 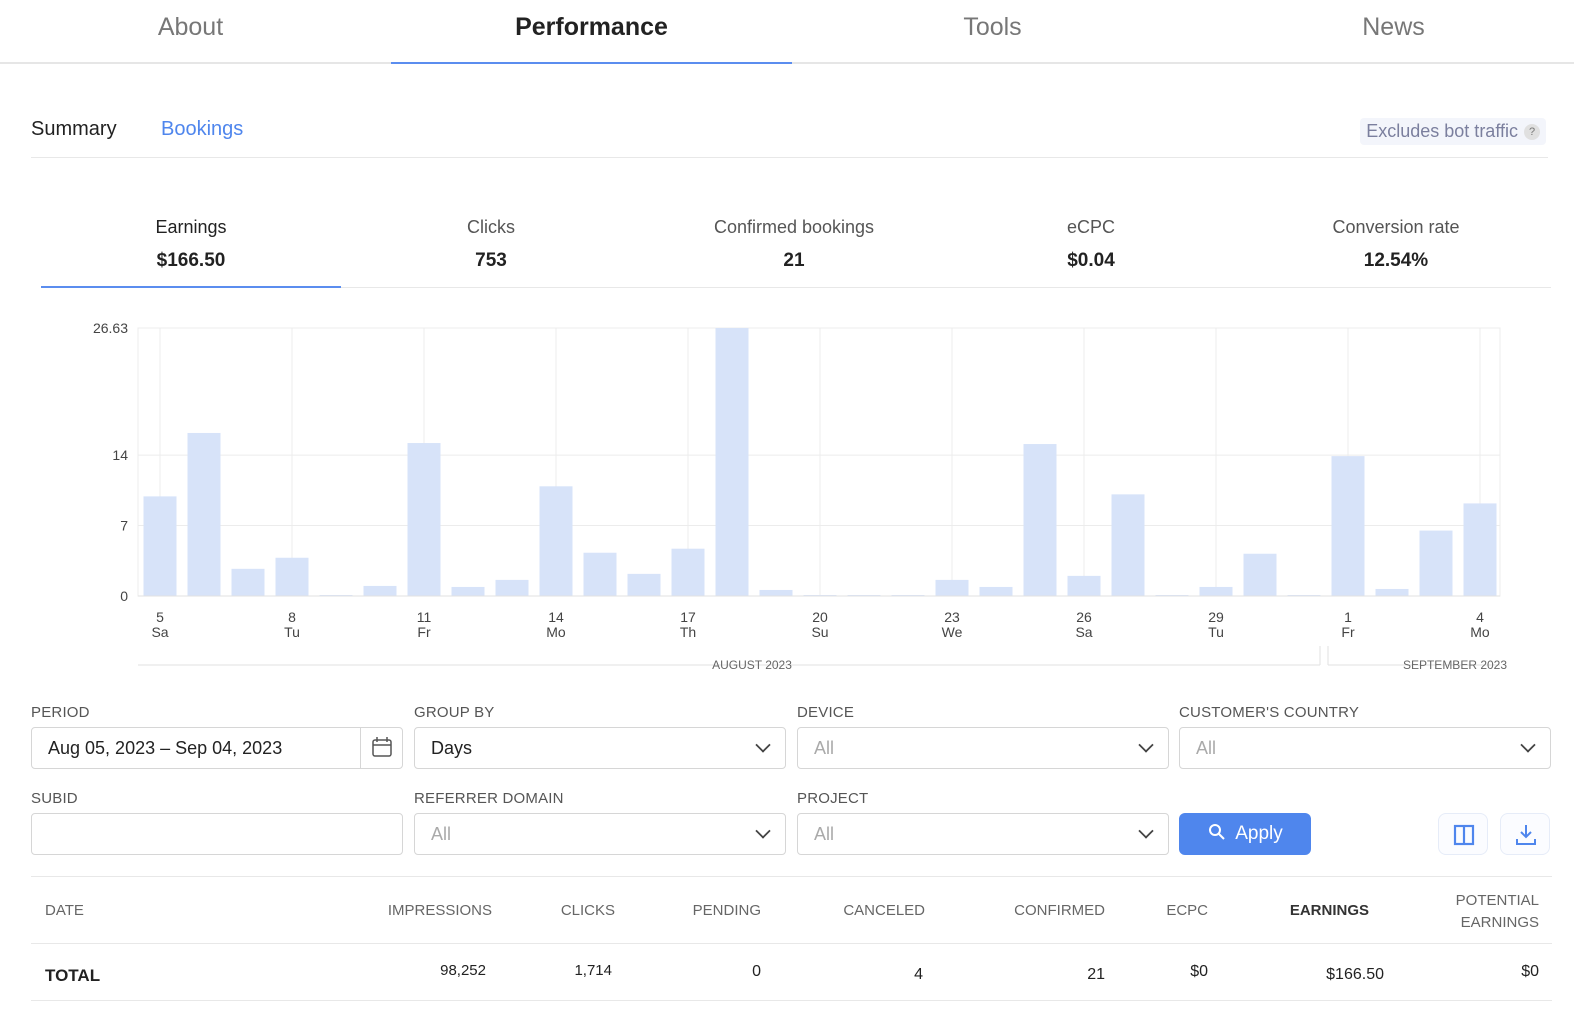 I want to click on metric-confirmed-bookings: Confirmed bookings 21, so click(x=794, y=244).